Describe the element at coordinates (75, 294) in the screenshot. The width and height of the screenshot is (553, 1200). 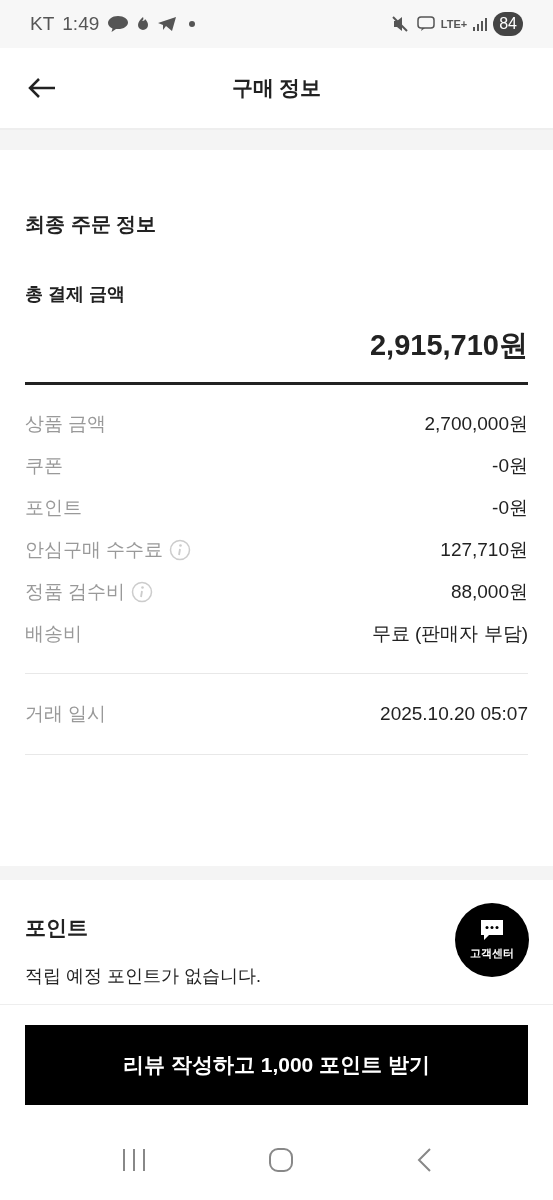
I see `total-label: 총 결제 금액` at that location.